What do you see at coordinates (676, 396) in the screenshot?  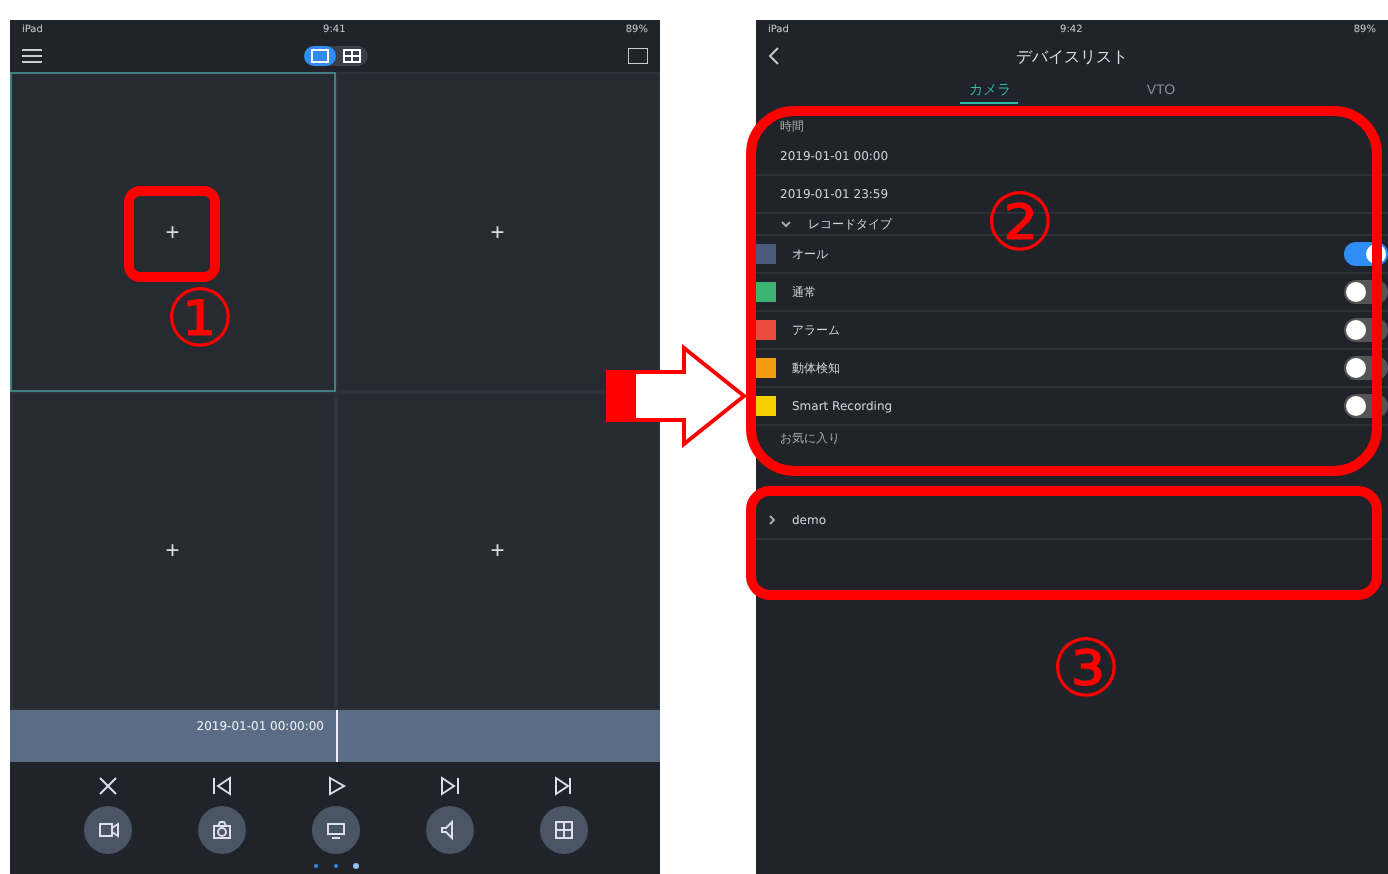 I see `arrow-icon` at bounding box center [676, 396].